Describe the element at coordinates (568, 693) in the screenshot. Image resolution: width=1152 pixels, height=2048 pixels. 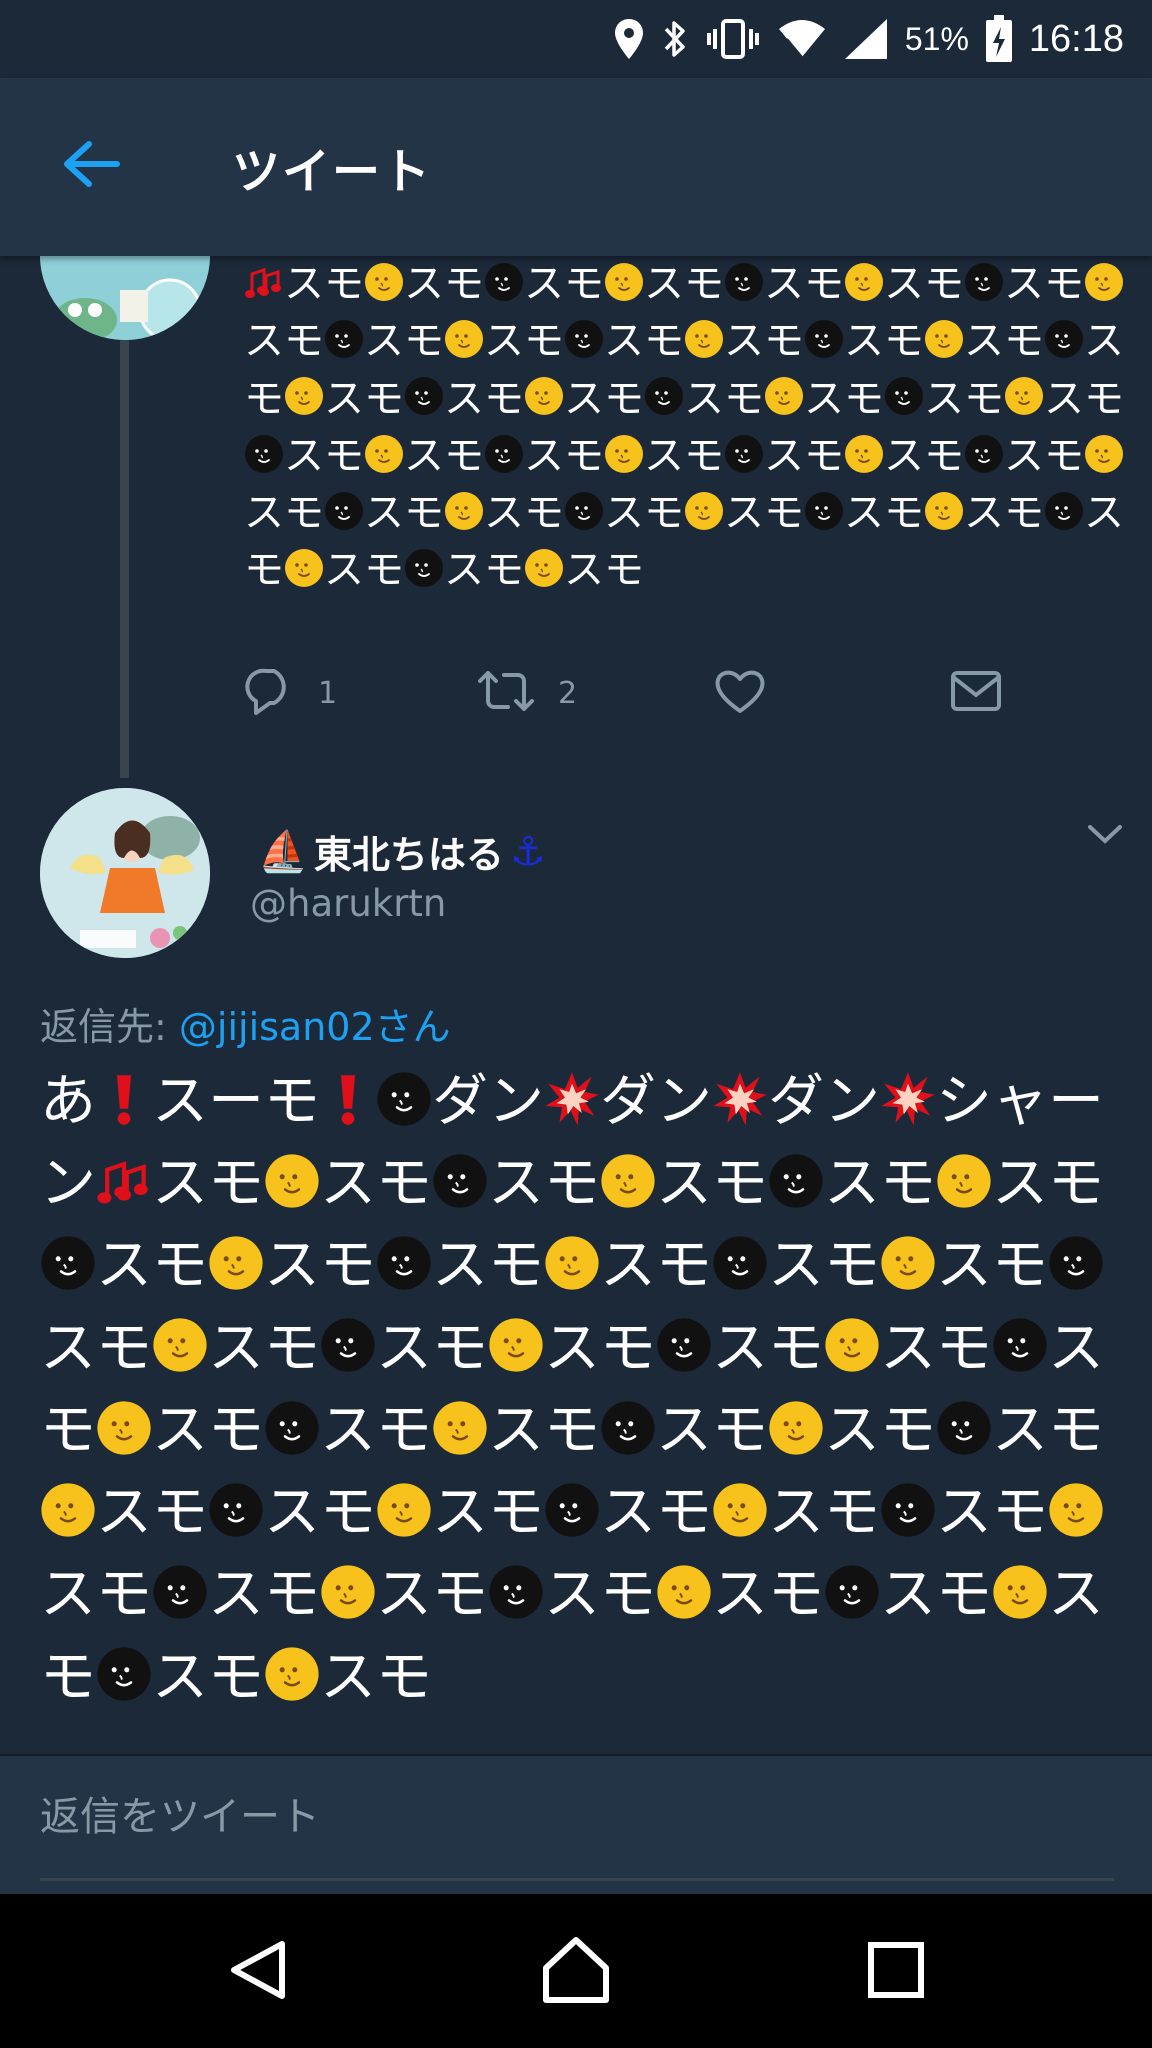
I see `retweet-count: 2` at that location.